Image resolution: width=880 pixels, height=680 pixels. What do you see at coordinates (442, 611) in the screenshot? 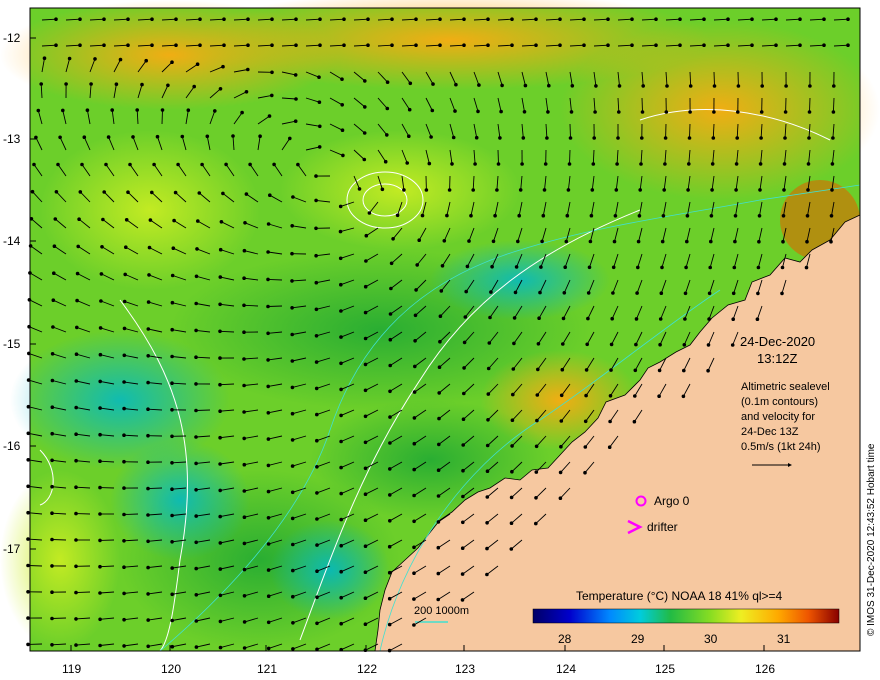
I see `isobath-label: 200 1000m` at bounding box center [442, 611].